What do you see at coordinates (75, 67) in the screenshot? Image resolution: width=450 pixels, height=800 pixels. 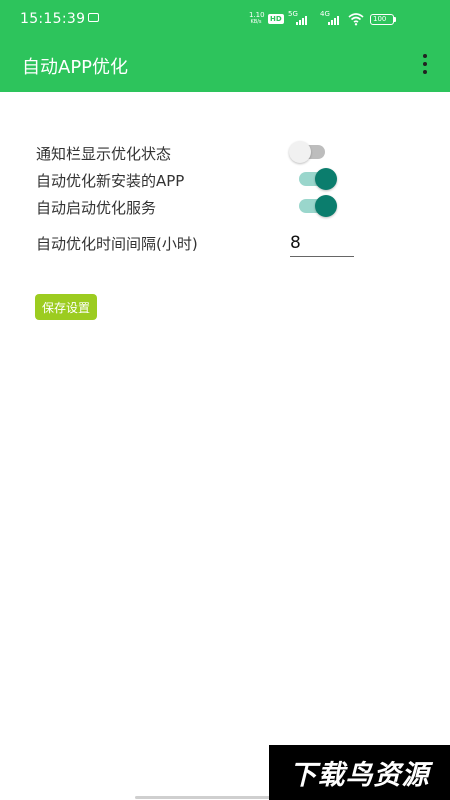 I see `app-title: 自动APP优化` at bounding box center [75, 67].